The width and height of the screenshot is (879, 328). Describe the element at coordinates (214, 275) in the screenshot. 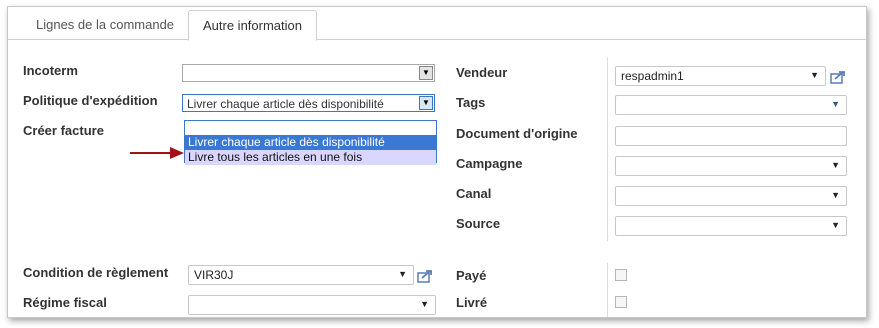

I see `payment-term-value: VIR30J` at that location.